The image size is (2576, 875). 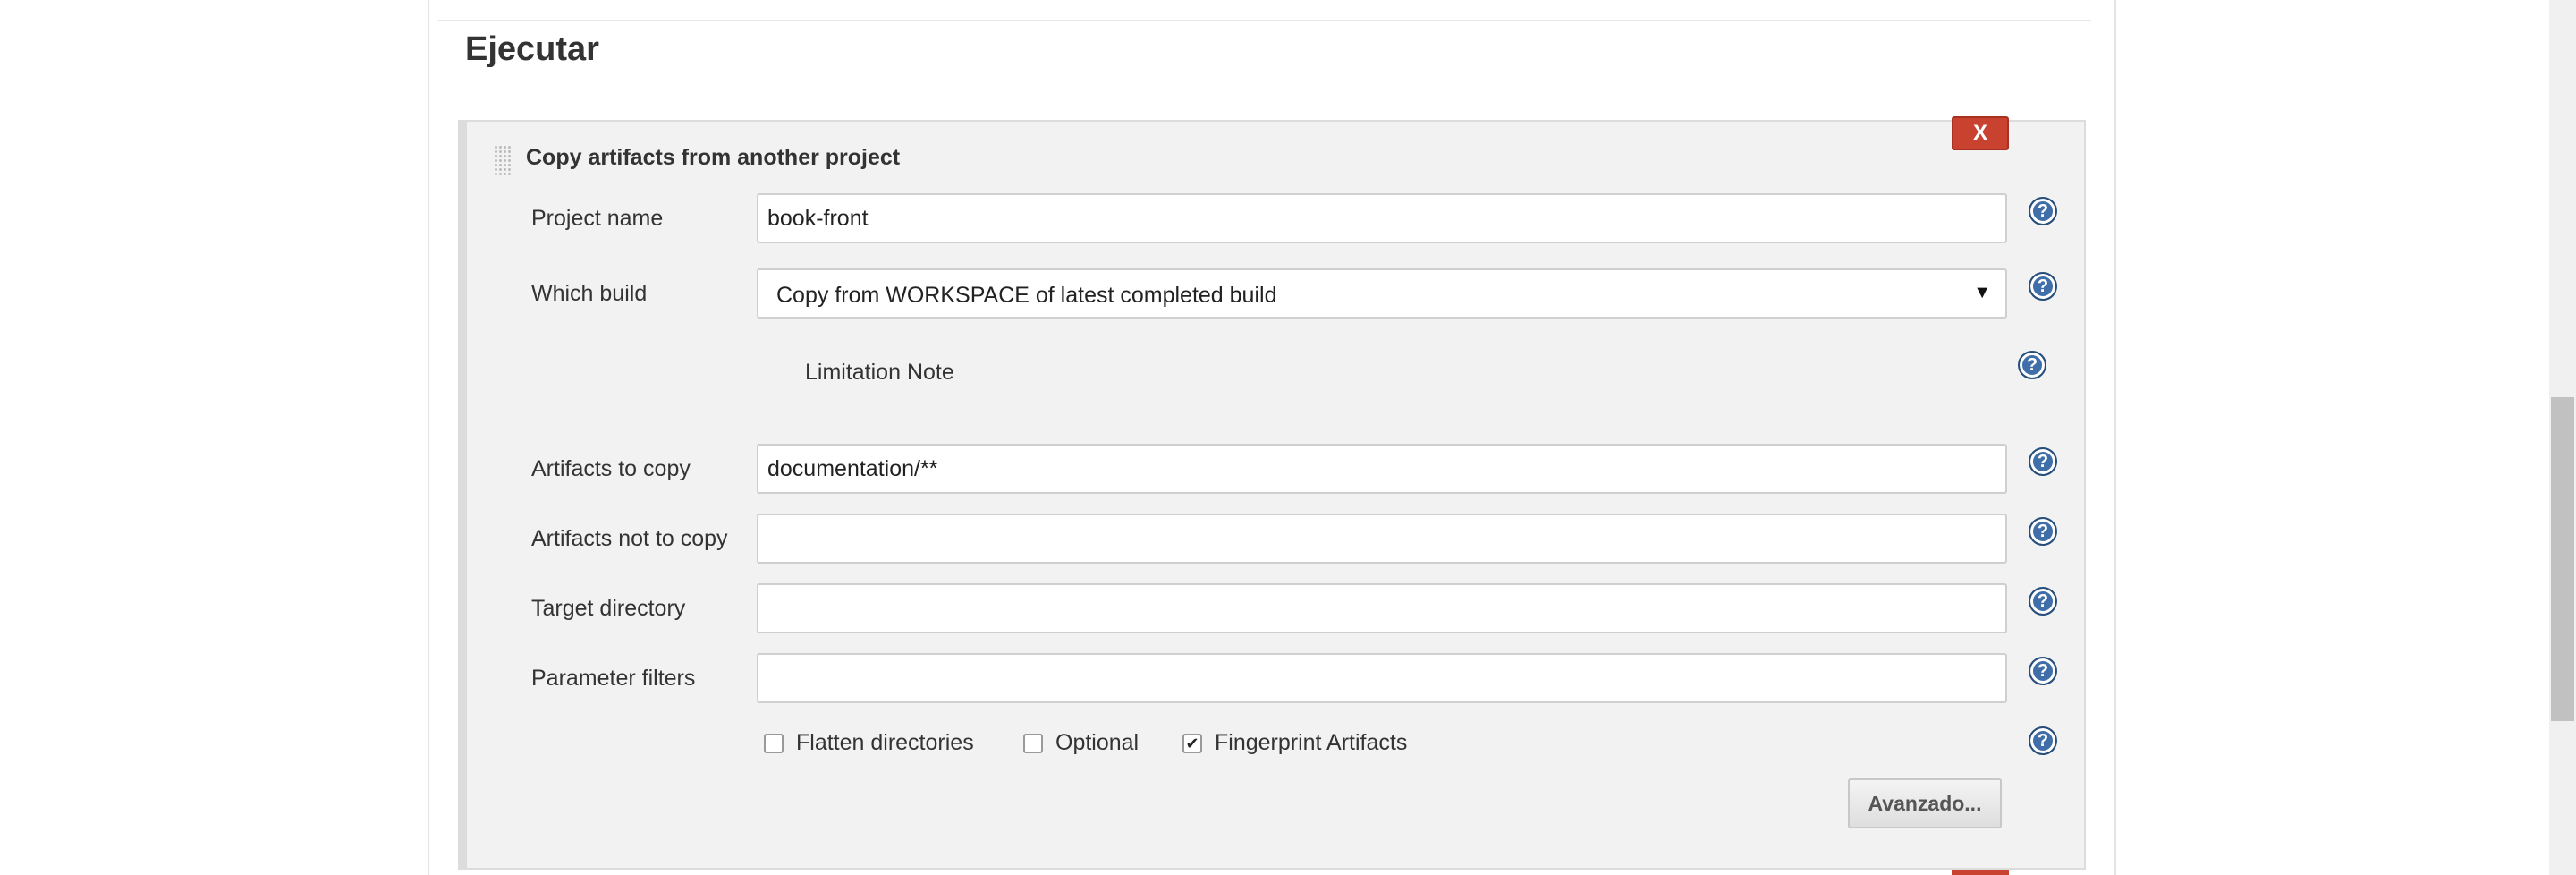 What do you see at coordinates (1382, 218) in the screenshot?
I see `project-name-input` at bounding box center [1382, 218].